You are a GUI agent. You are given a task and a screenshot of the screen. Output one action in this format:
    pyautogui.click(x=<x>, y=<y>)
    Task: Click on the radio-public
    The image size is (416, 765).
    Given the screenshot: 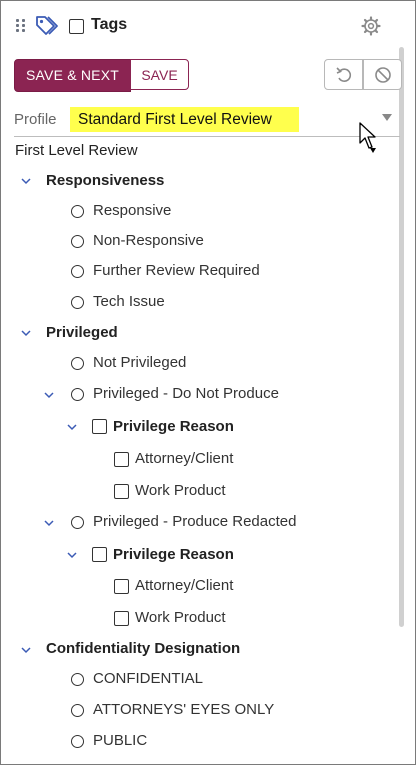 What is the action you would take?
    pyautogui.click(x=77, y=741)
    